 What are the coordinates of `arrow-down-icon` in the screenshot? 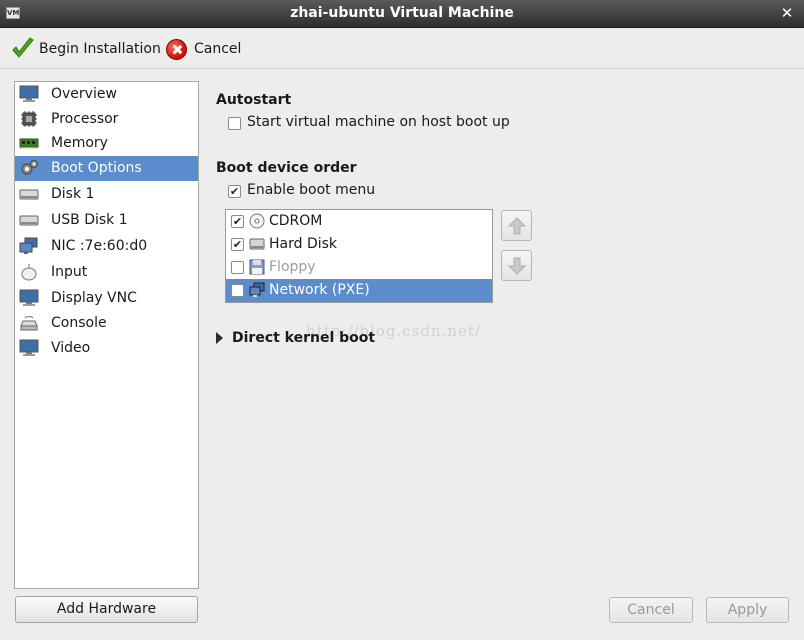 It's located at (517, 266).